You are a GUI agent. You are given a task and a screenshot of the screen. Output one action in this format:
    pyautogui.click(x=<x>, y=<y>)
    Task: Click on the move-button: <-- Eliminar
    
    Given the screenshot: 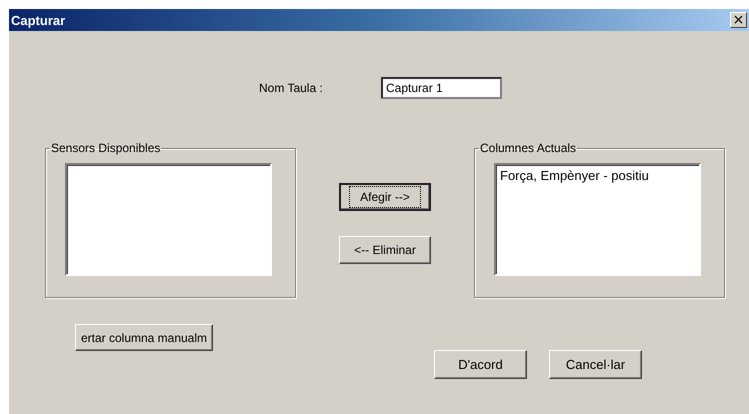 What is the action you would take?
    pyautogui.click(x=385, y=250)
    